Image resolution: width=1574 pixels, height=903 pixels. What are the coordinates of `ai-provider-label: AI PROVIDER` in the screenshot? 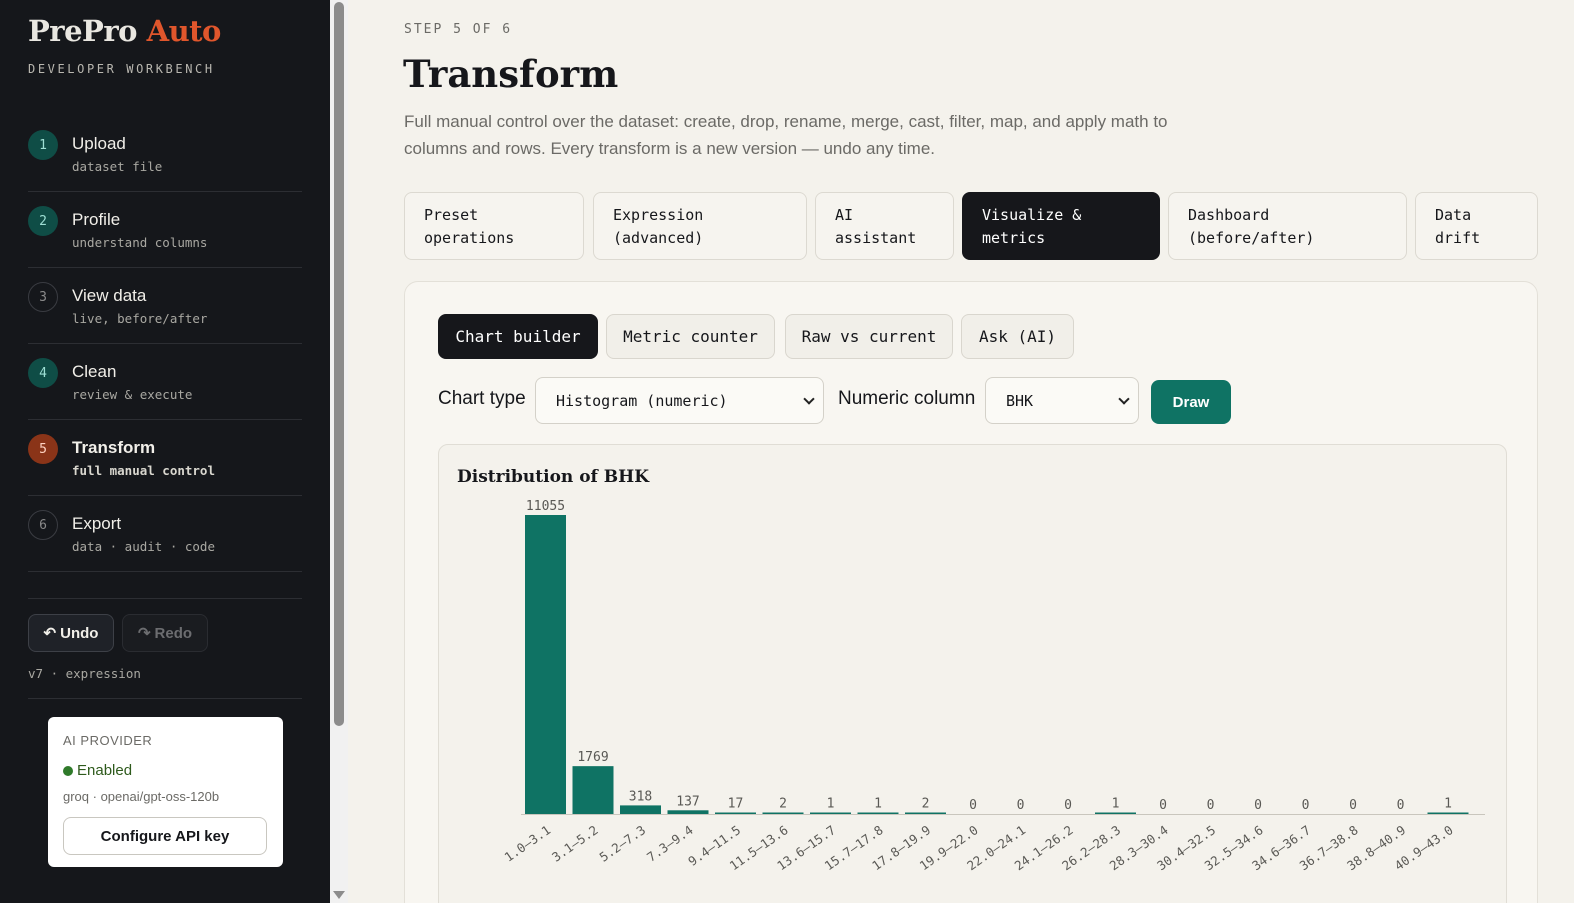 It's located at (108, 740).